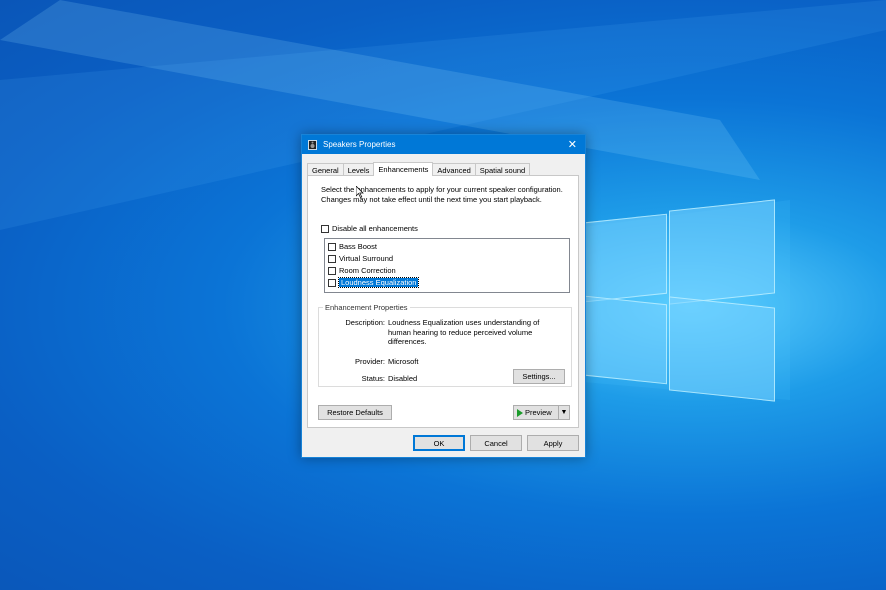 Image resolution: width=886 pixels, height=590 pixels. Describe the element at coordinates (360, 192) in the screenshot. I see `mouse-cursor-icon` at that location.